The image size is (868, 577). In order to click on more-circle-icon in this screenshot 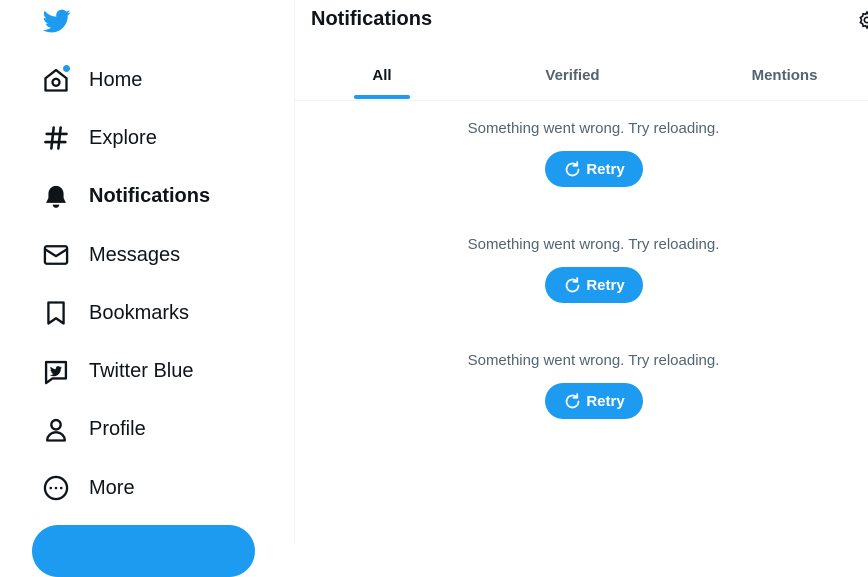, I will do `click(56, 488)`.